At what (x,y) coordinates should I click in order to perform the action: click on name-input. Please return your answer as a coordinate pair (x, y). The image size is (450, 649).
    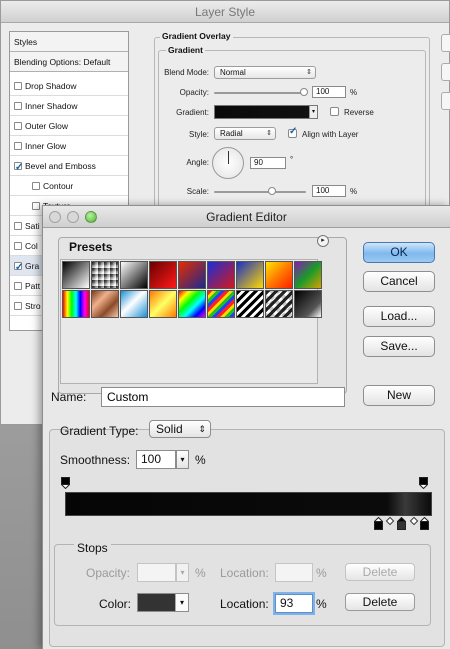
    Looking at the image, I should click on (223, 397).